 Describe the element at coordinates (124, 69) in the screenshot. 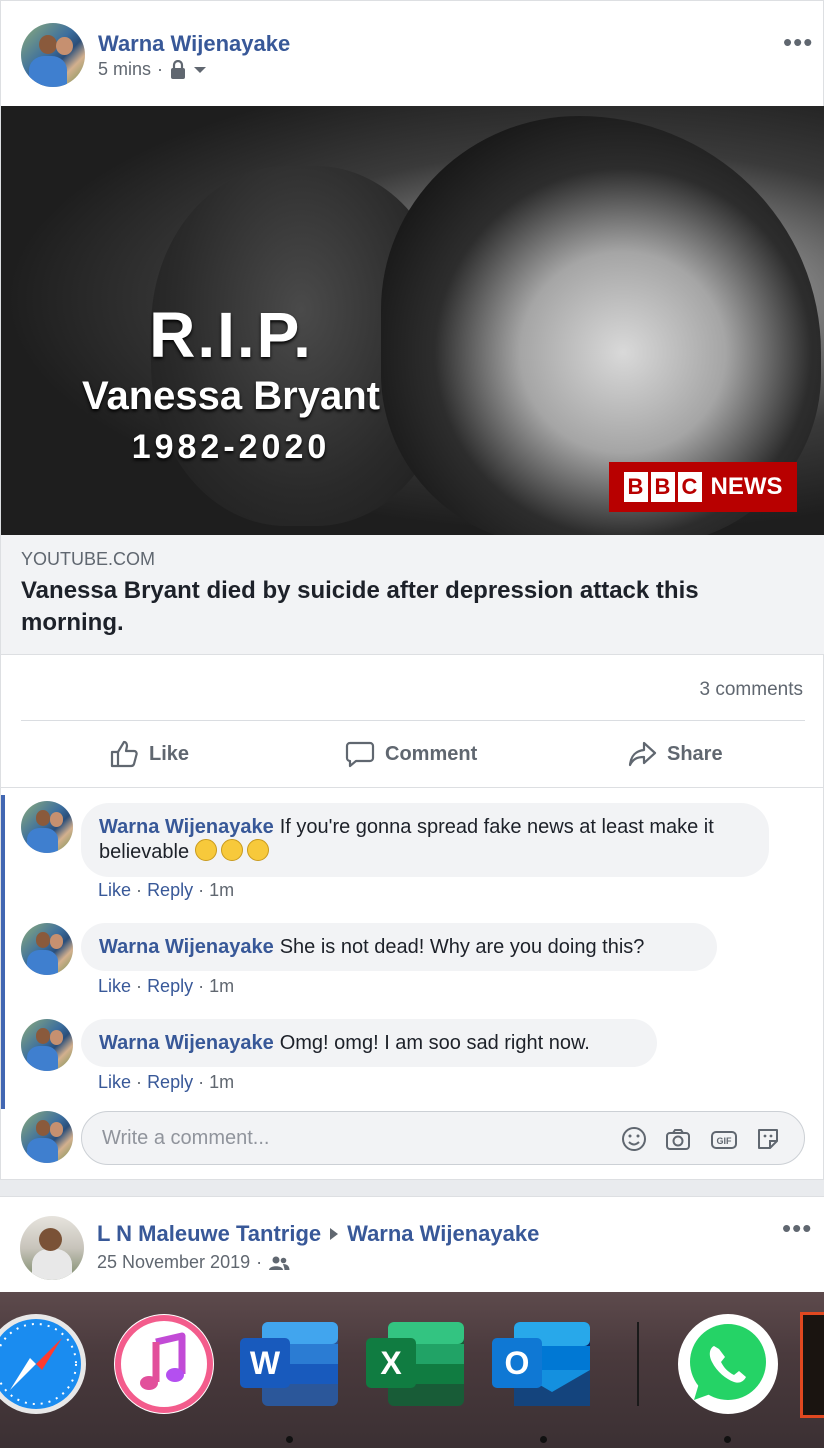

I see `post-time: 5 mins` at that location.